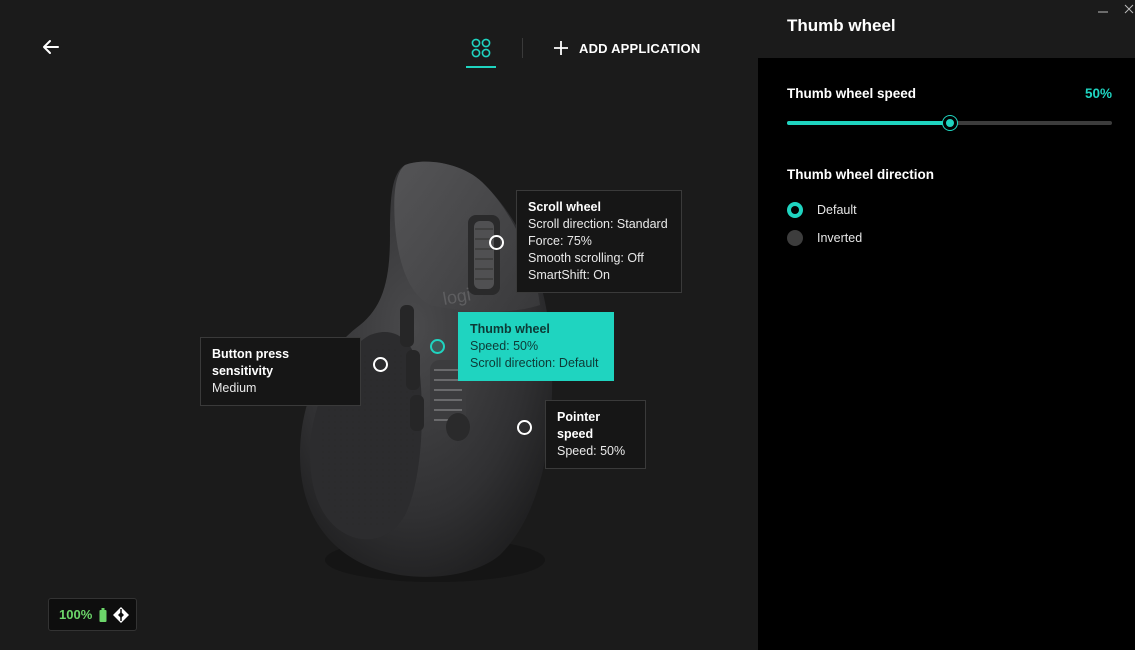  Describe the element at coordinates (579, 425) in the screenshot. I see `callout-title: Pointer speed` at that location.